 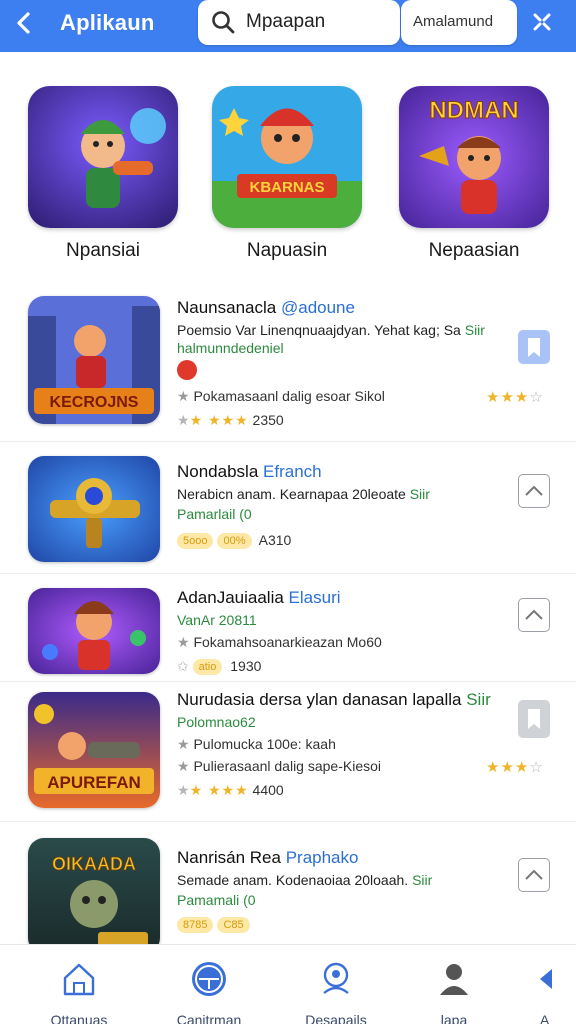 What do you see at coordinates (318, 22) in the screenshot?
I see `search-input` at bounding box center [318, 22].